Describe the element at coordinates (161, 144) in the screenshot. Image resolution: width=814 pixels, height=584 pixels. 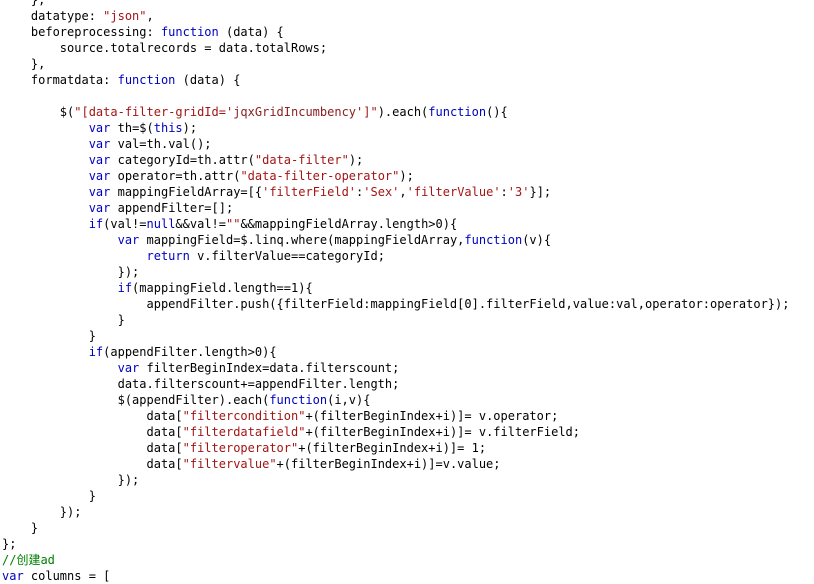
I see `code-token-plain: val=th.val();` at that location.